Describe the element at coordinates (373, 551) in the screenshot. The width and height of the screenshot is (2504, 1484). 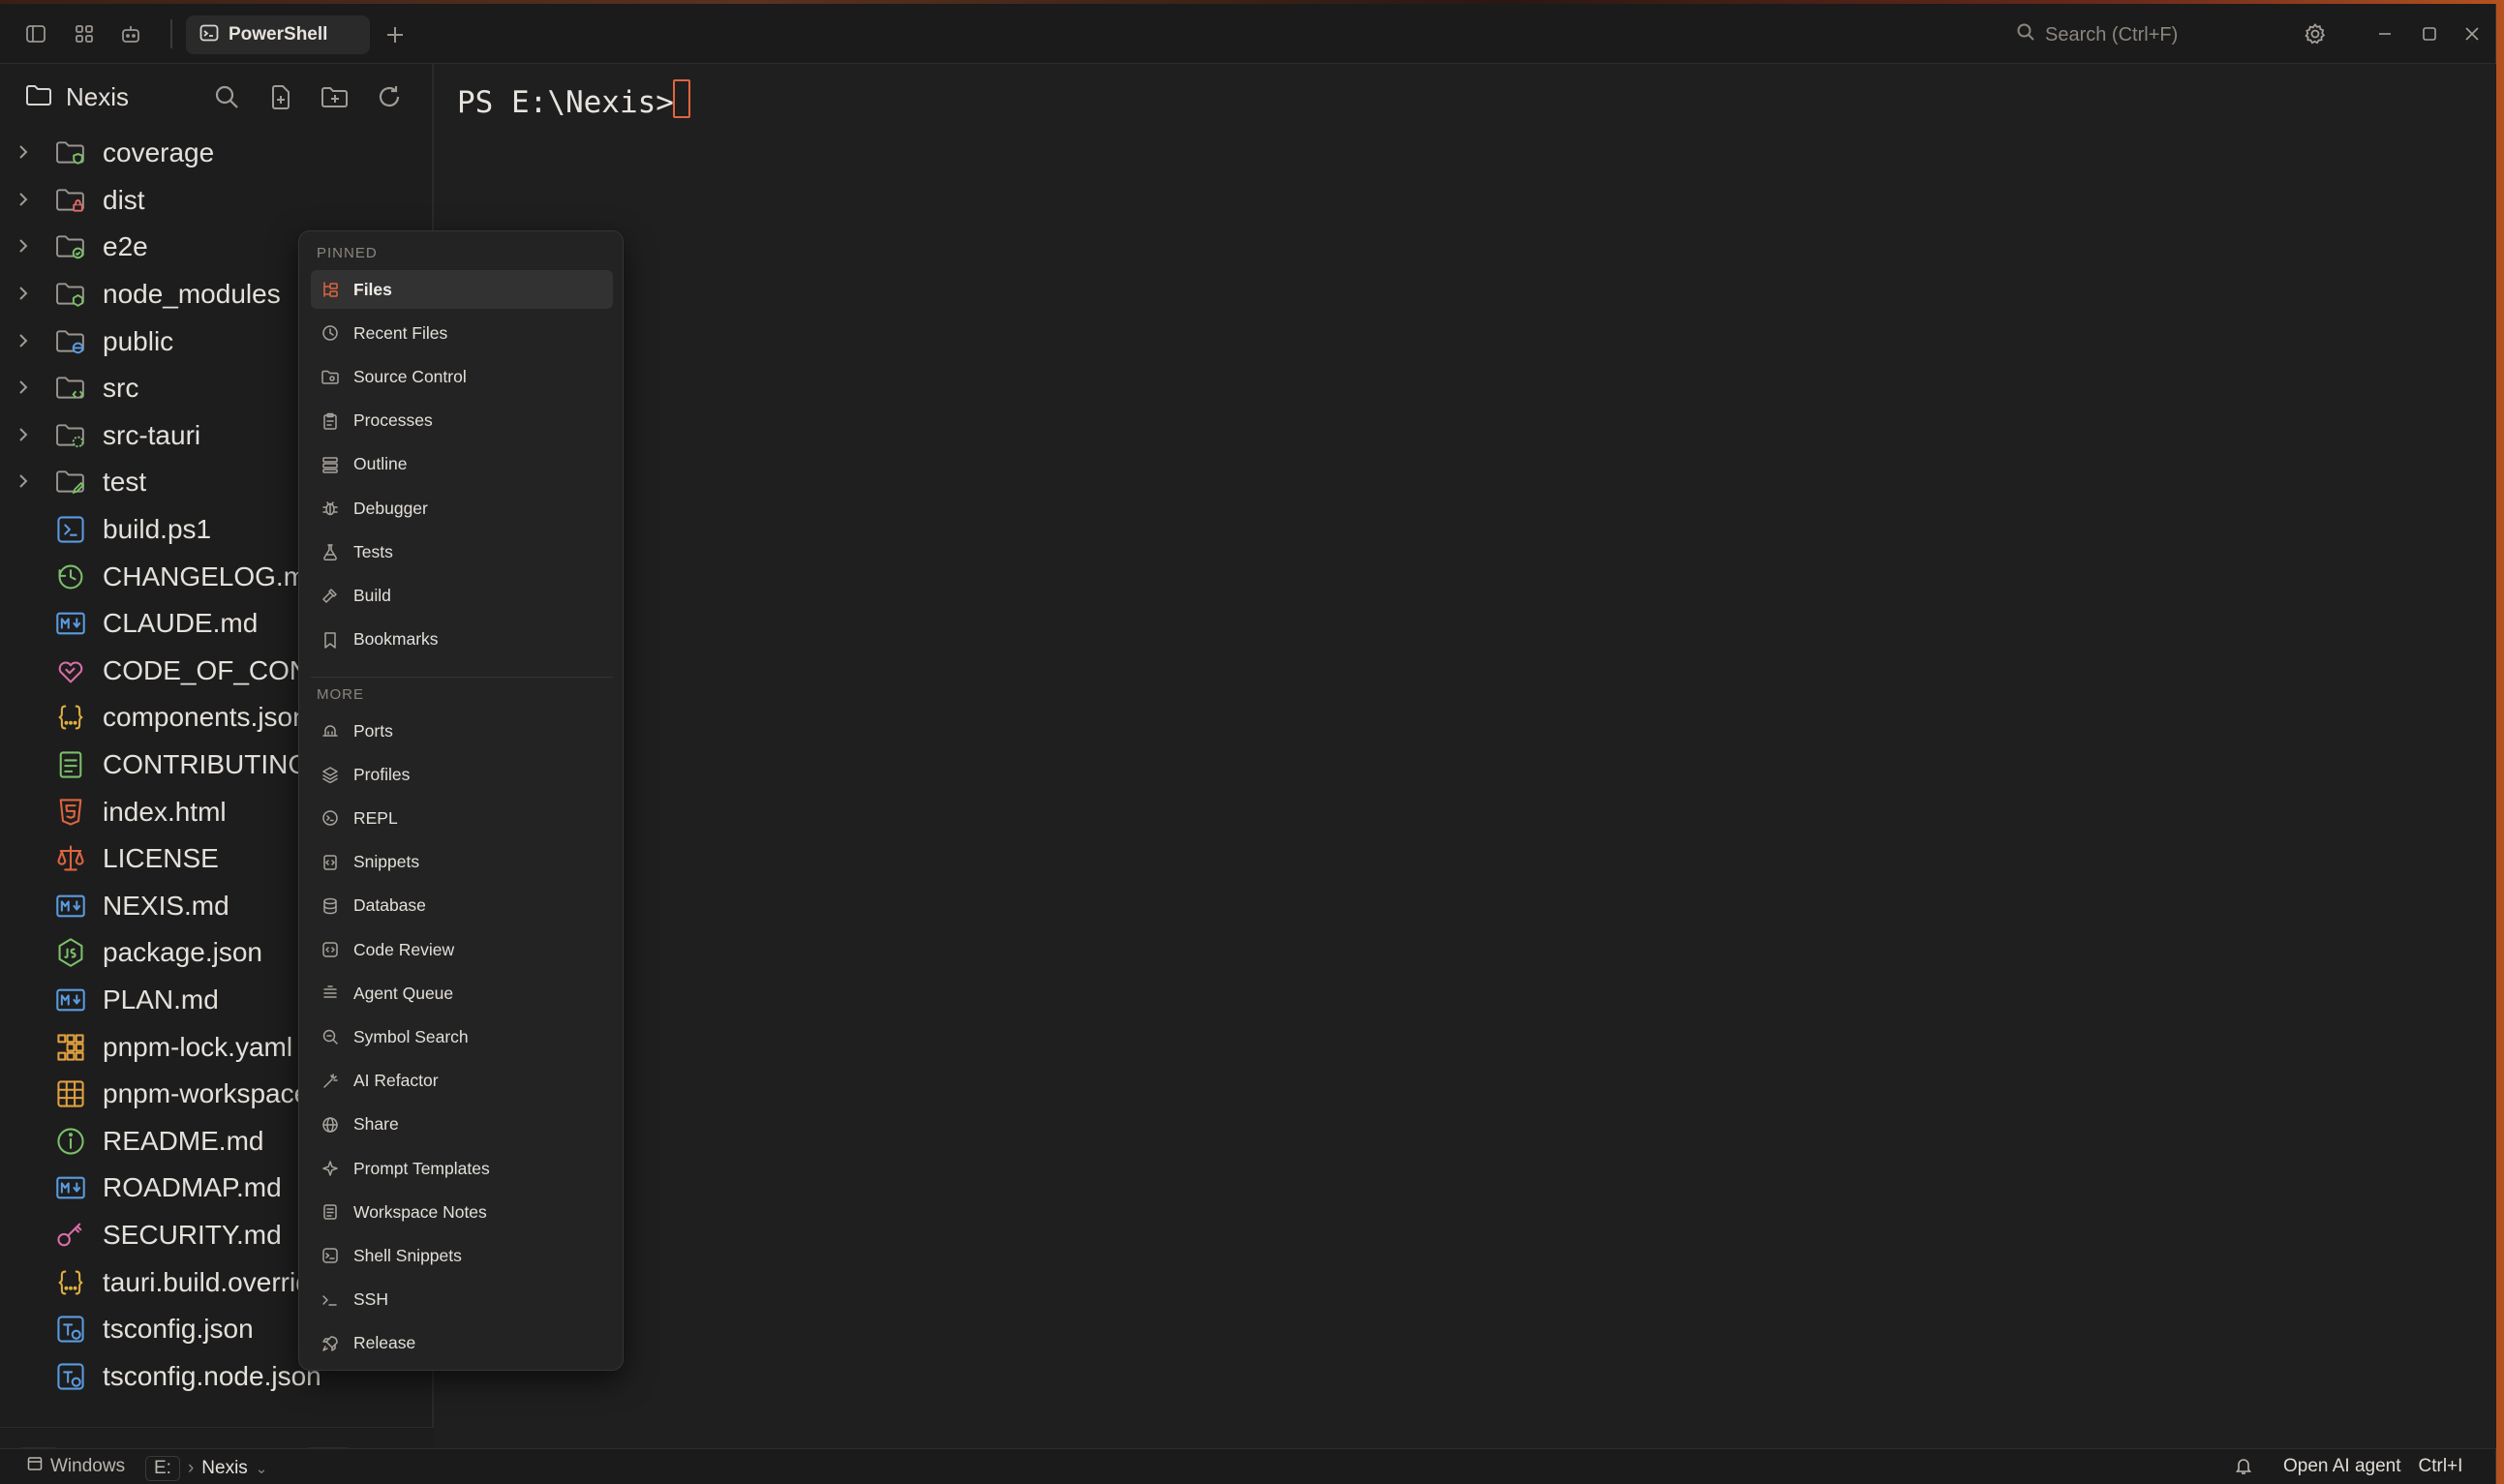
I see `menu-item-label: Tests` at that location.